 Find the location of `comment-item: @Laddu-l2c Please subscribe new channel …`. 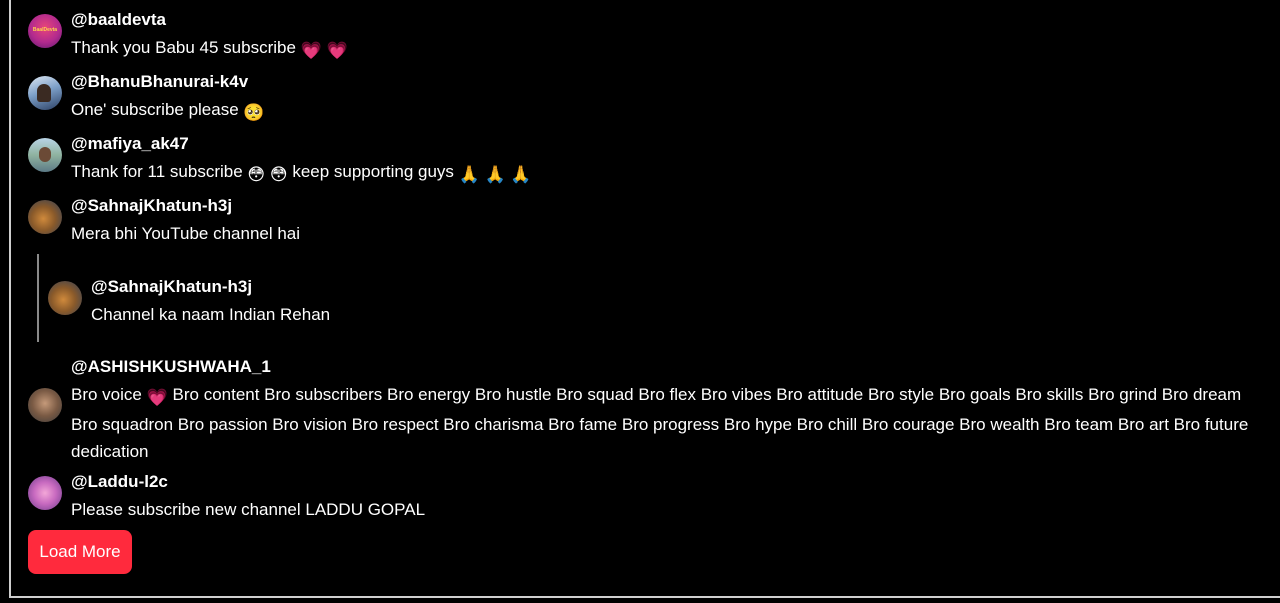

comment-item: @Laddu-l2c Please subscribe new channel … is located at coordinates (226, 496).